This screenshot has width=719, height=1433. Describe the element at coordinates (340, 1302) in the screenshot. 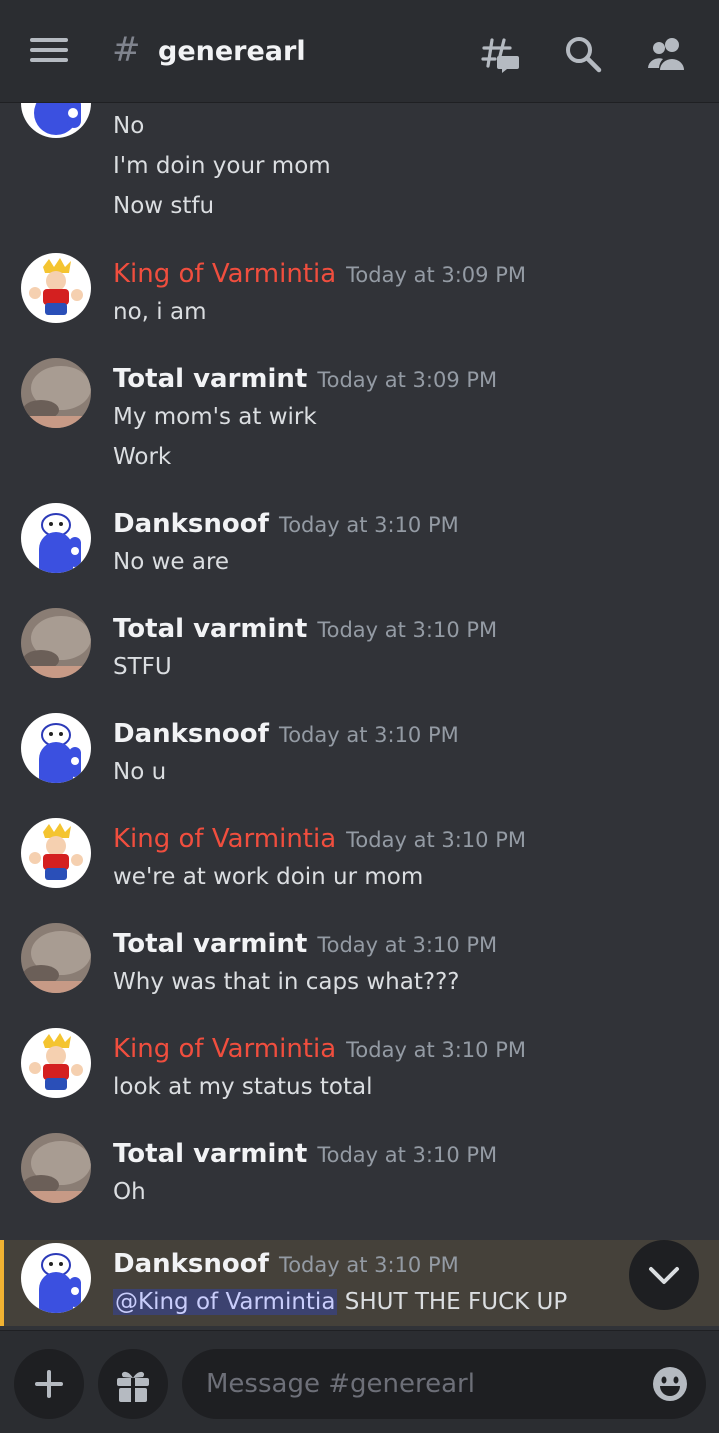

I see `message-text: @King of Varmintia SHUT THE FUCK UP` at that location.